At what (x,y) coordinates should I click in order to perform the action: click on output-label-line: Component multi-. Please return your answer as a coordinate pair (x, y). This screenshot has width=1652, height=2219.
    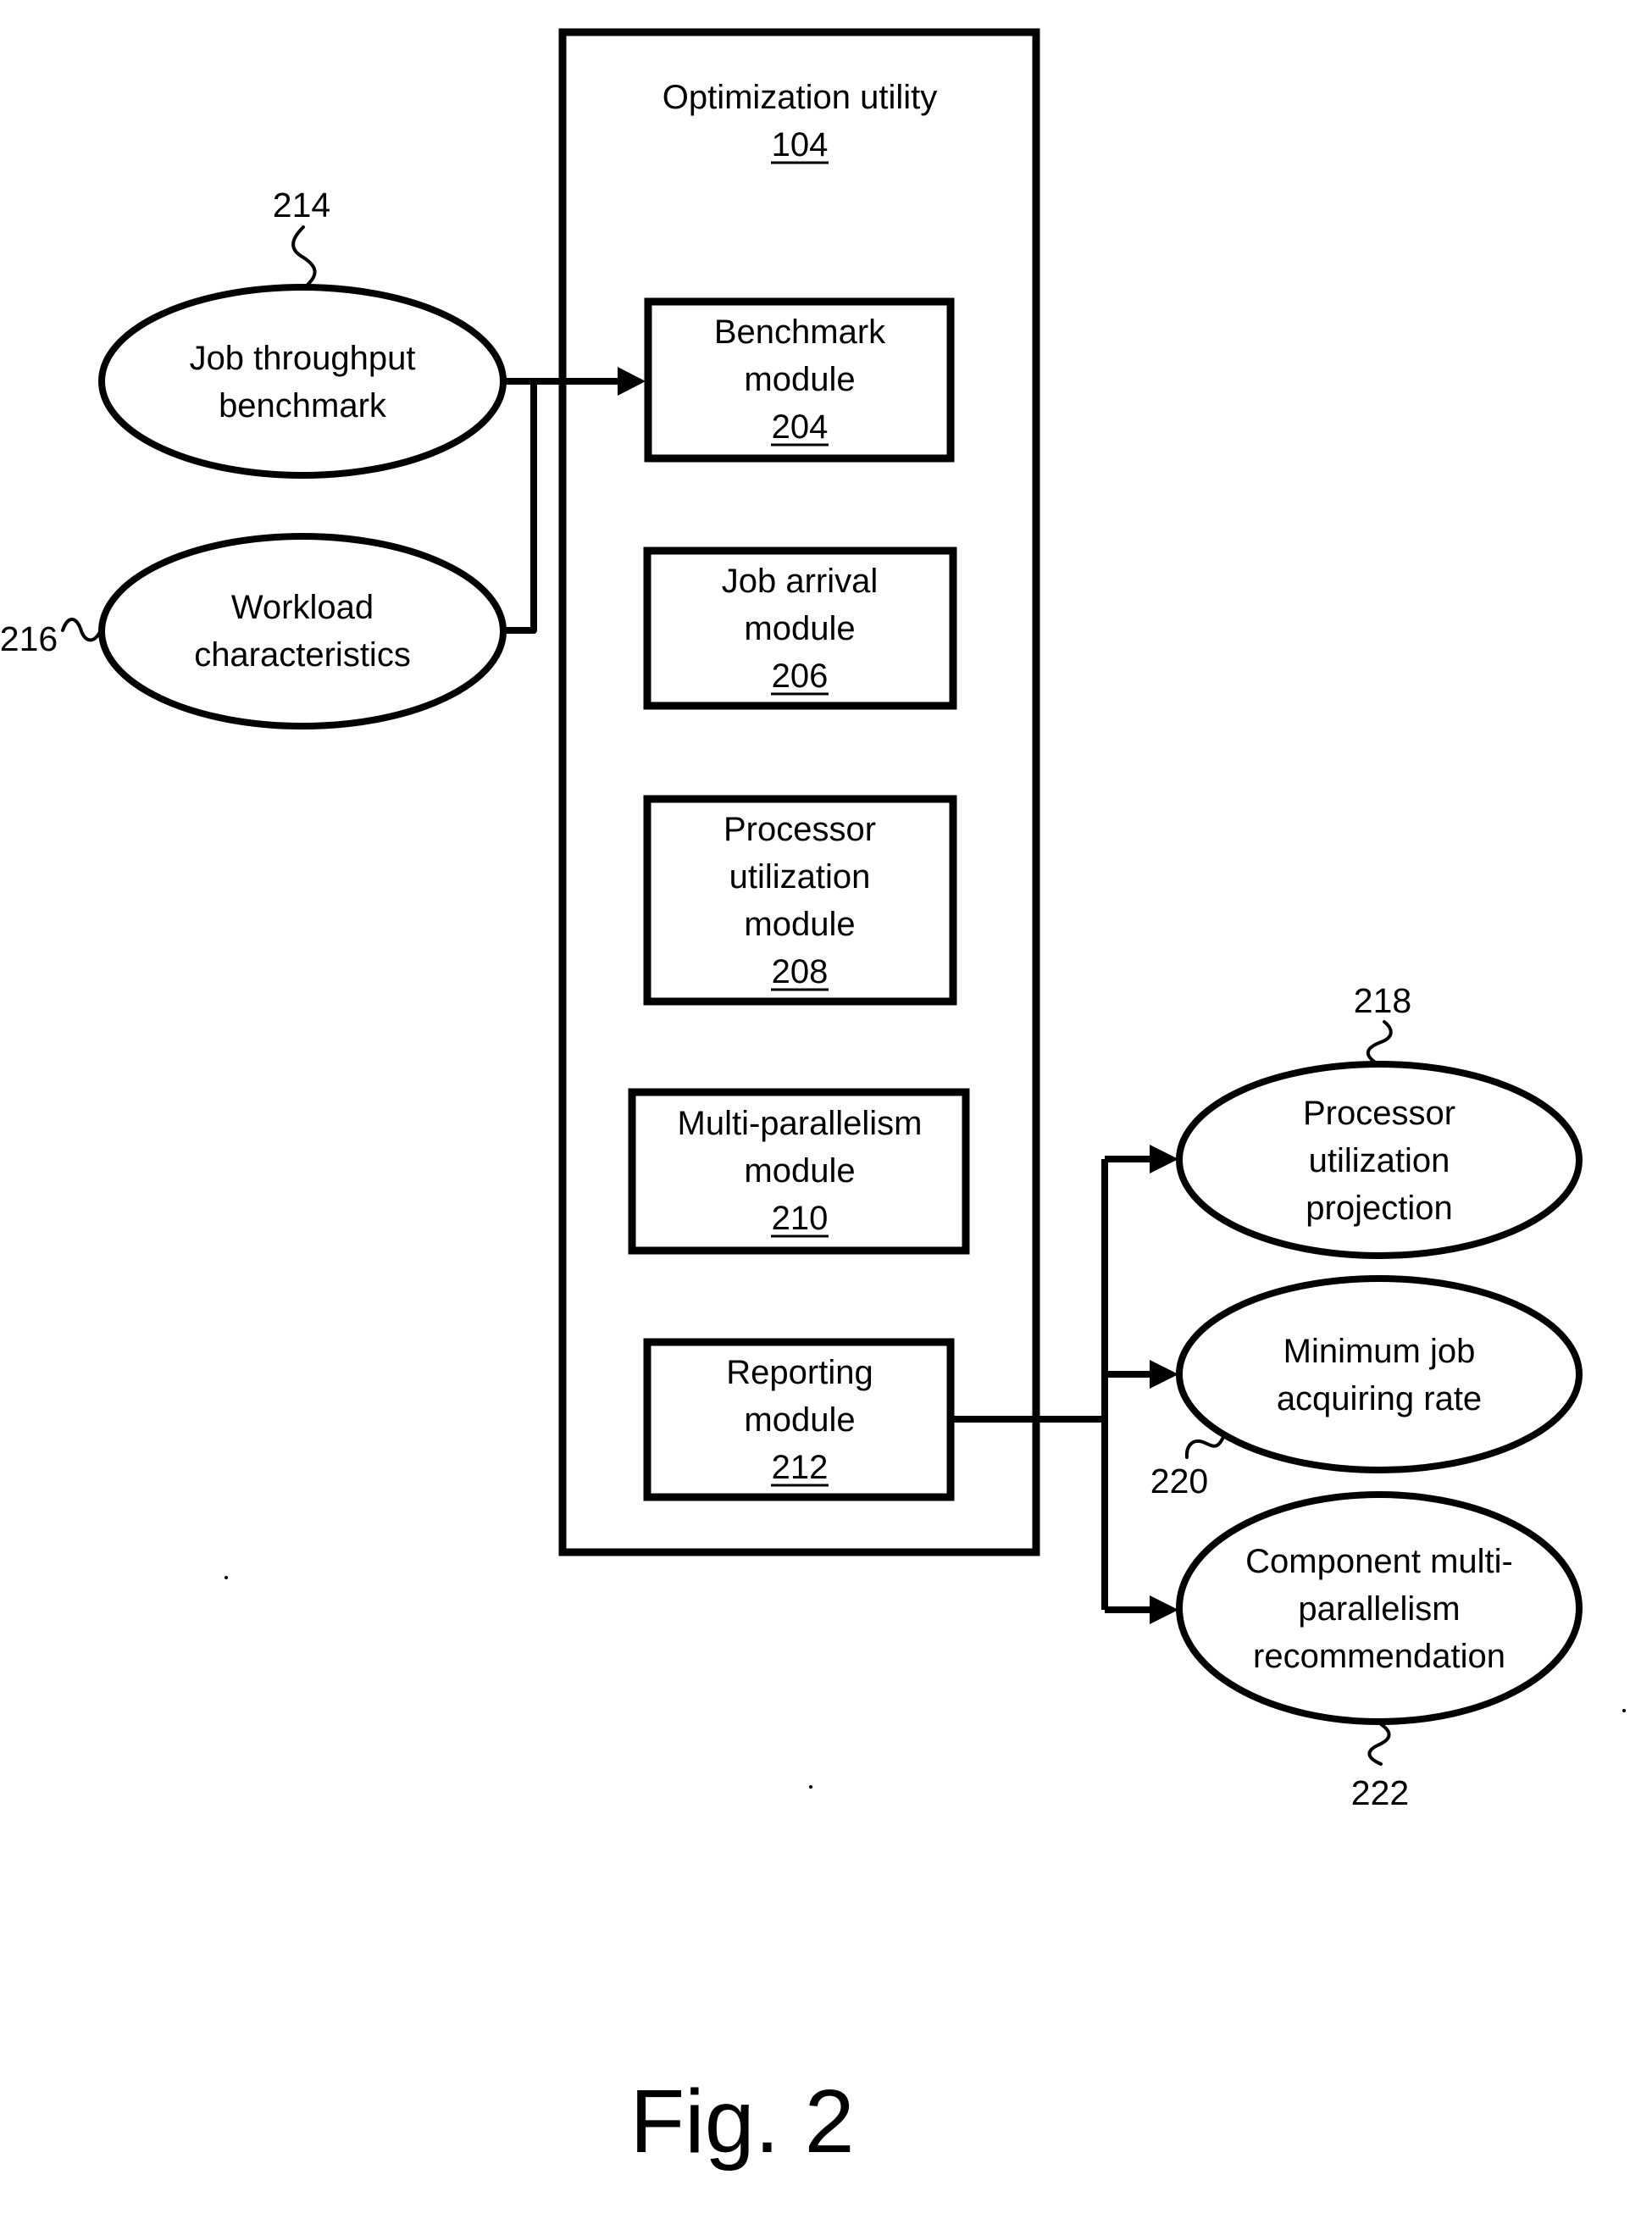
    Looking at the image, I should click on (1379, 1561).